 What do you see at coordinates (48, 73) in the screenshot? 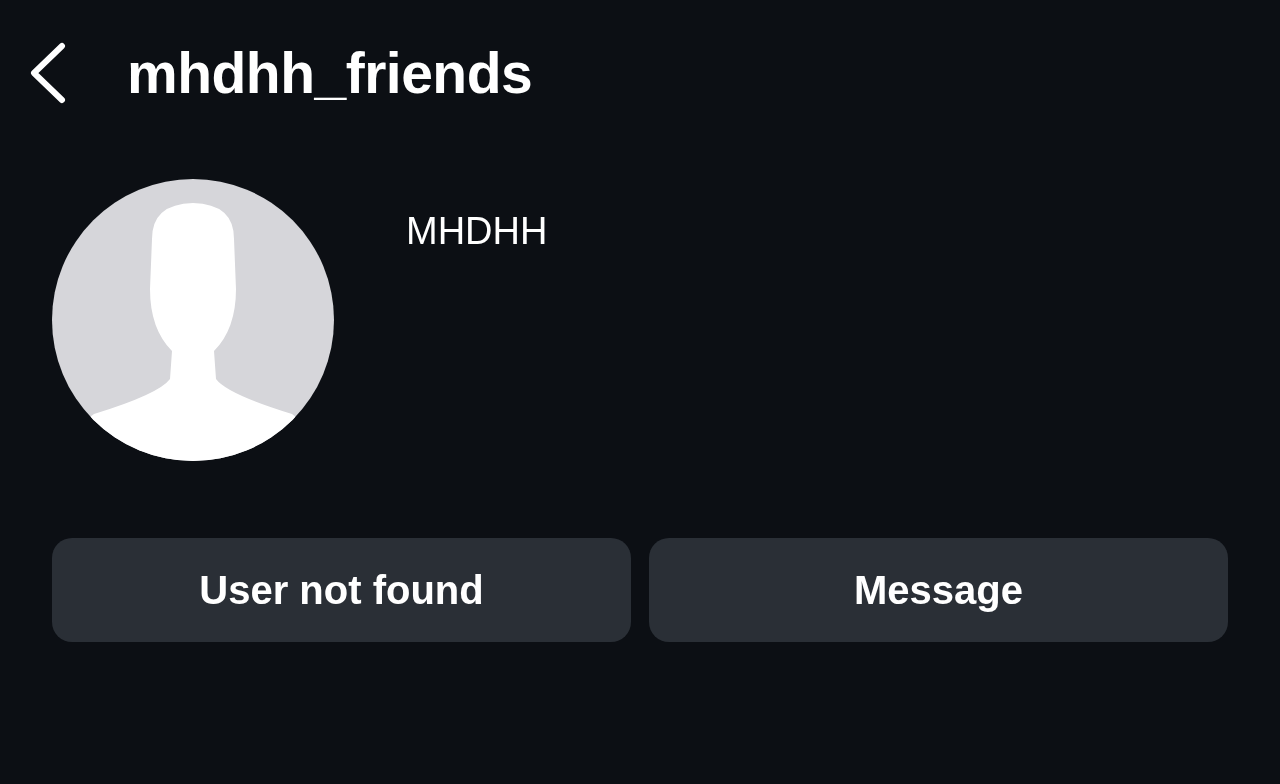
I see `back-icon` at bounding box center [48, 73].